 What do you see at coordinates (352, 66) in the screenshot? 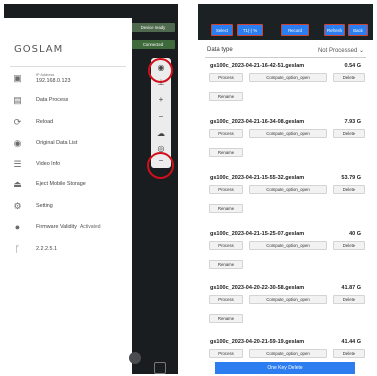
I see `file-size: 0.54 G` at bounding box center [352, 66].